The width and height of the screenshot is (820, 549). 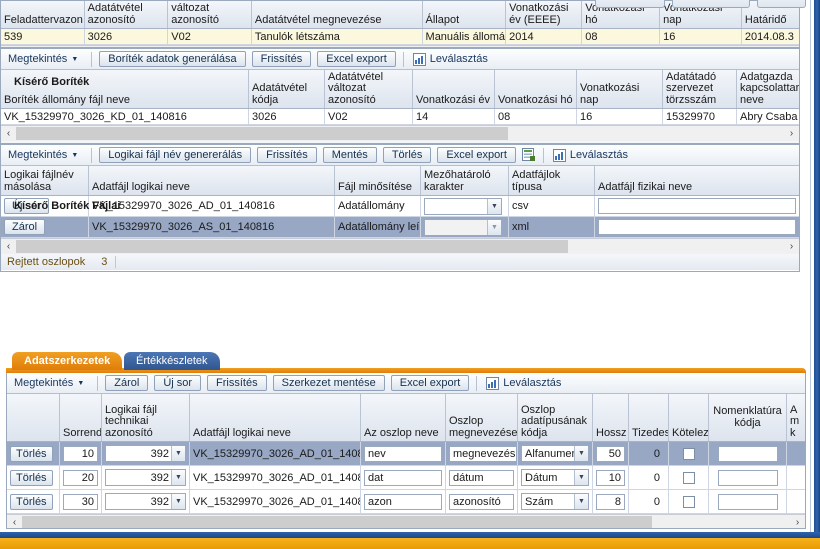 I want to click on col-adatatvetel-kodja: Adatátvétel kódja, so click(x=287, y=89).